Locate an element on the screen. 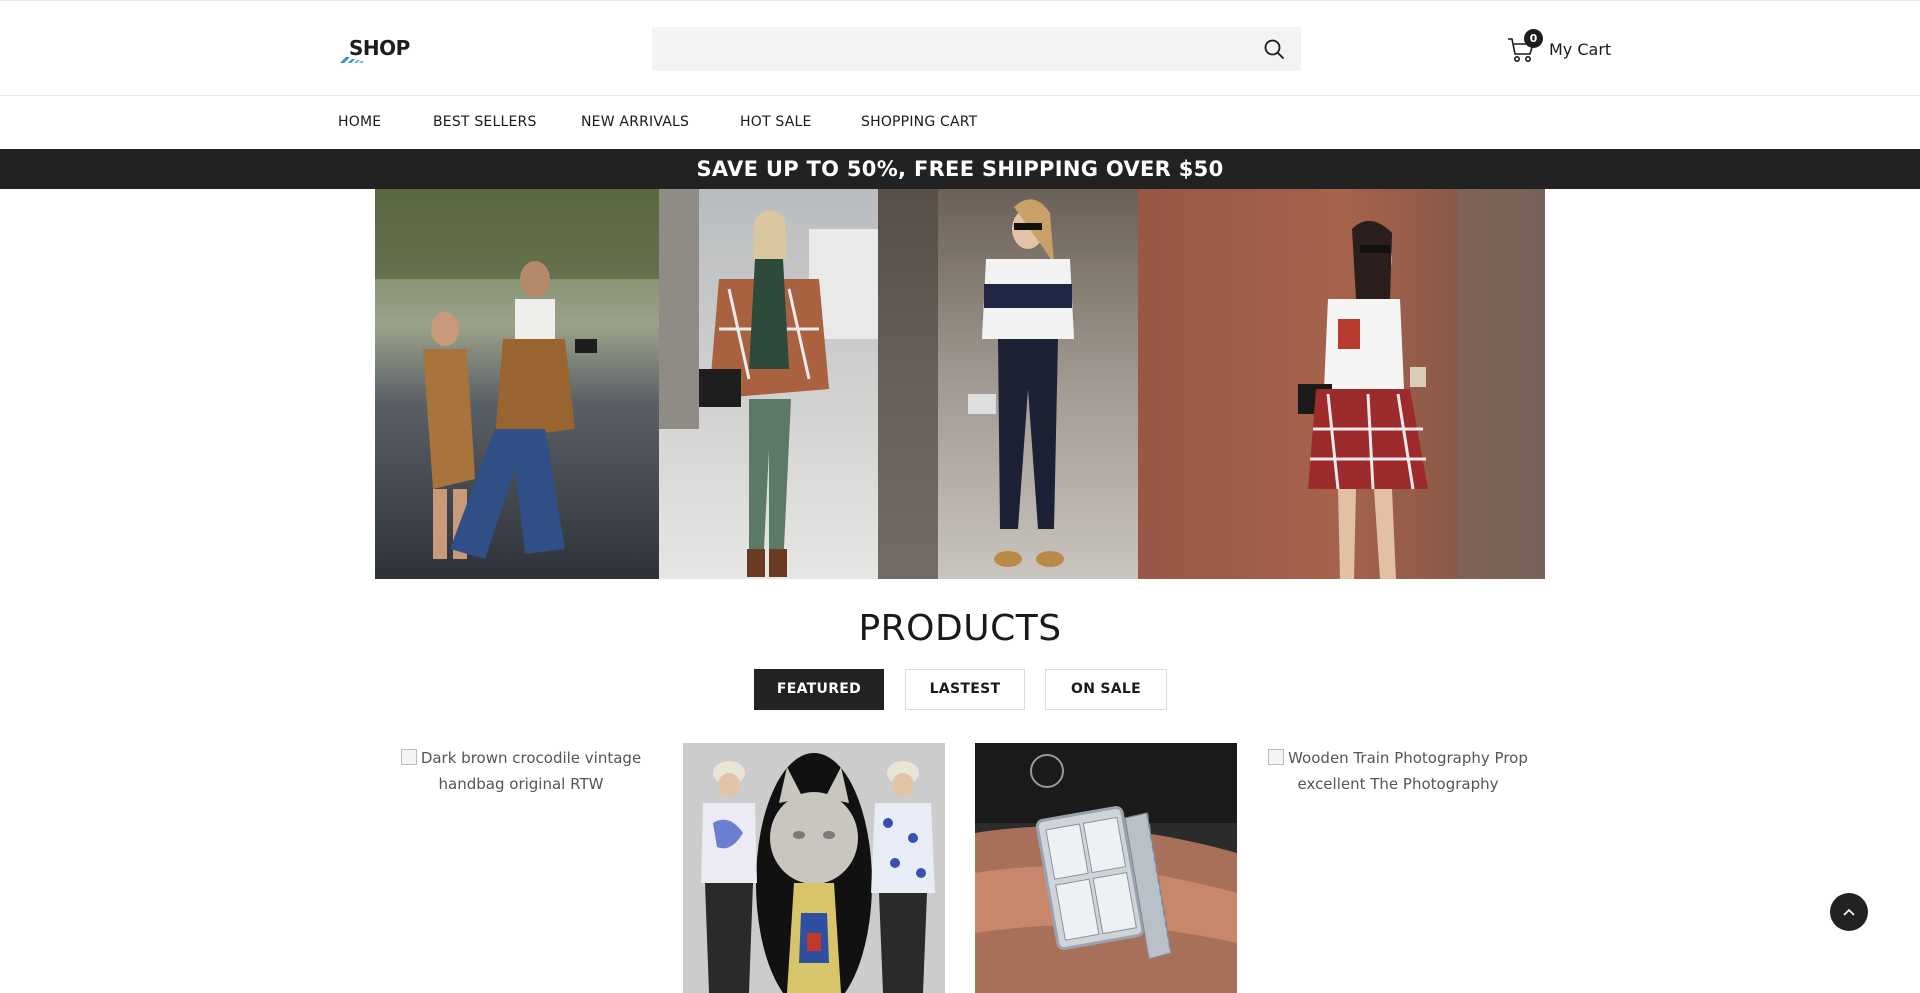 The height and width of the screenshot is (993, 1920). product-image-runway is located at coordinates (814, 868).